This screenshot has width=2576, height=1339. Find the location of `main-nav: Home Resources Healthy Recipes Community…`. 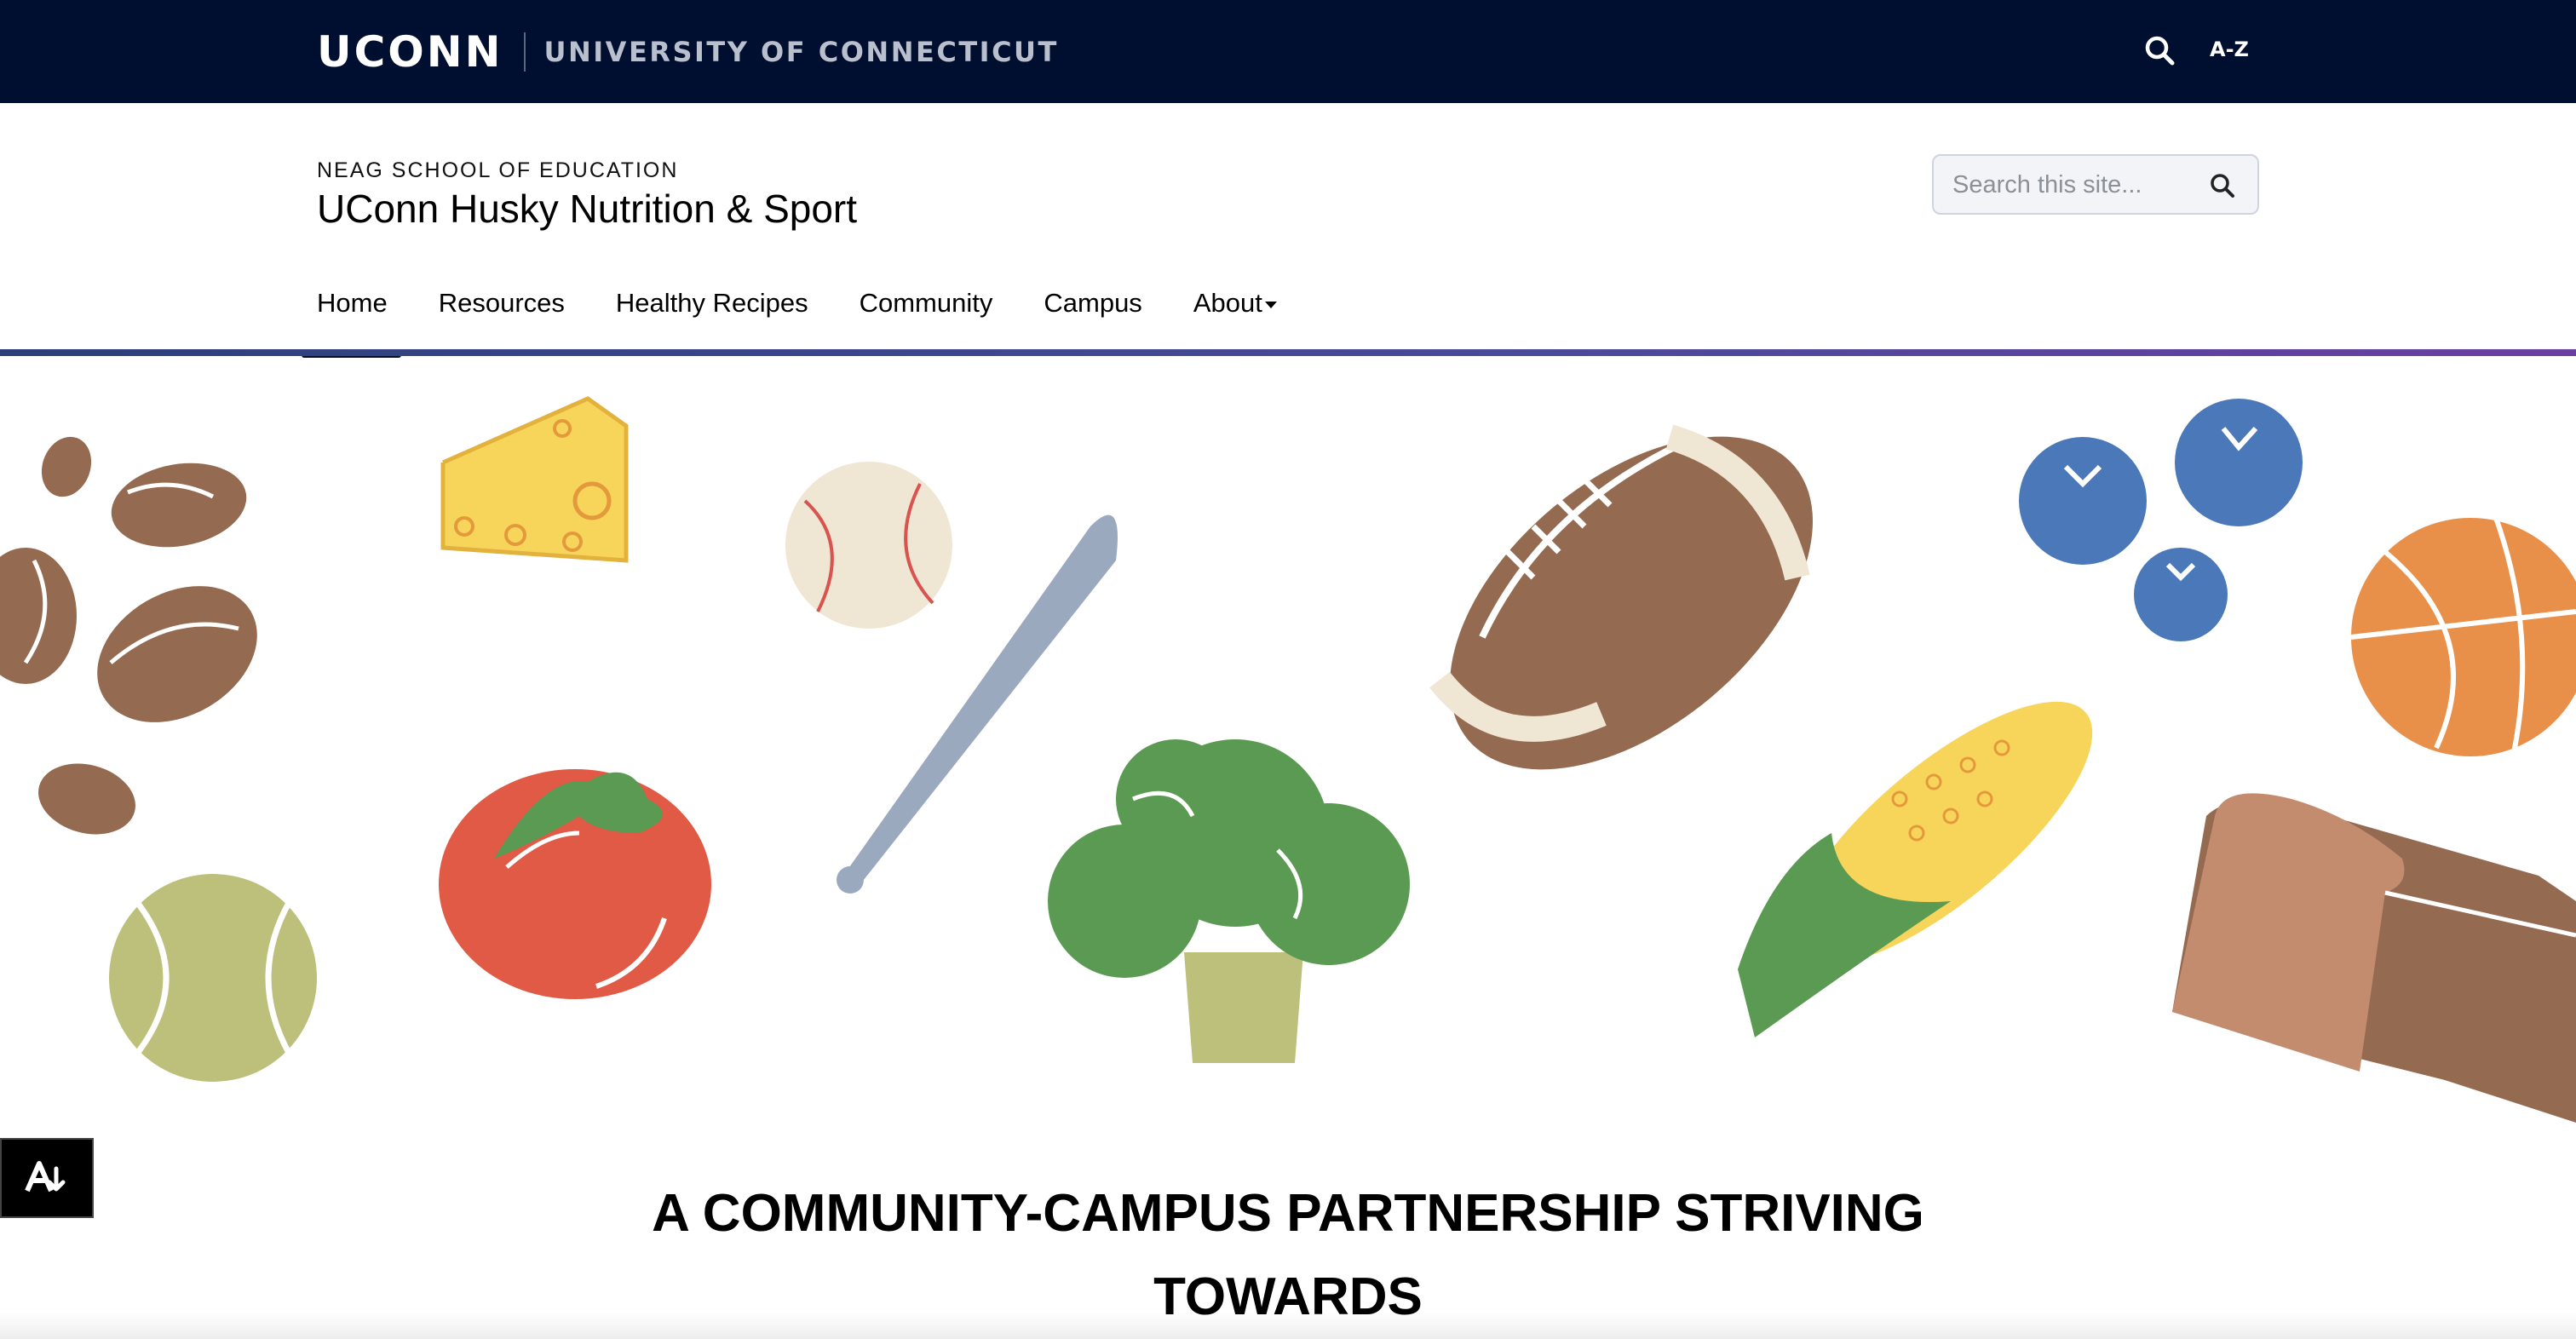

main-nav: Home Resources Healthy Recipes Community… is located at coordinates (815, 323).